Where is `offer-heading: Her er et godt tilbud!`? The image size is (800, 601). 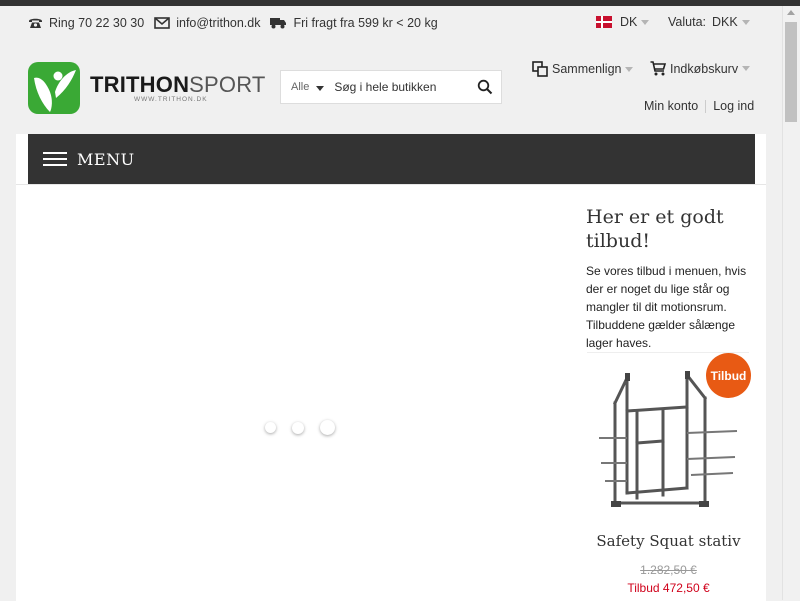 offer-heading: Her er et godt tilbud! is located at coordinates (655, 229).